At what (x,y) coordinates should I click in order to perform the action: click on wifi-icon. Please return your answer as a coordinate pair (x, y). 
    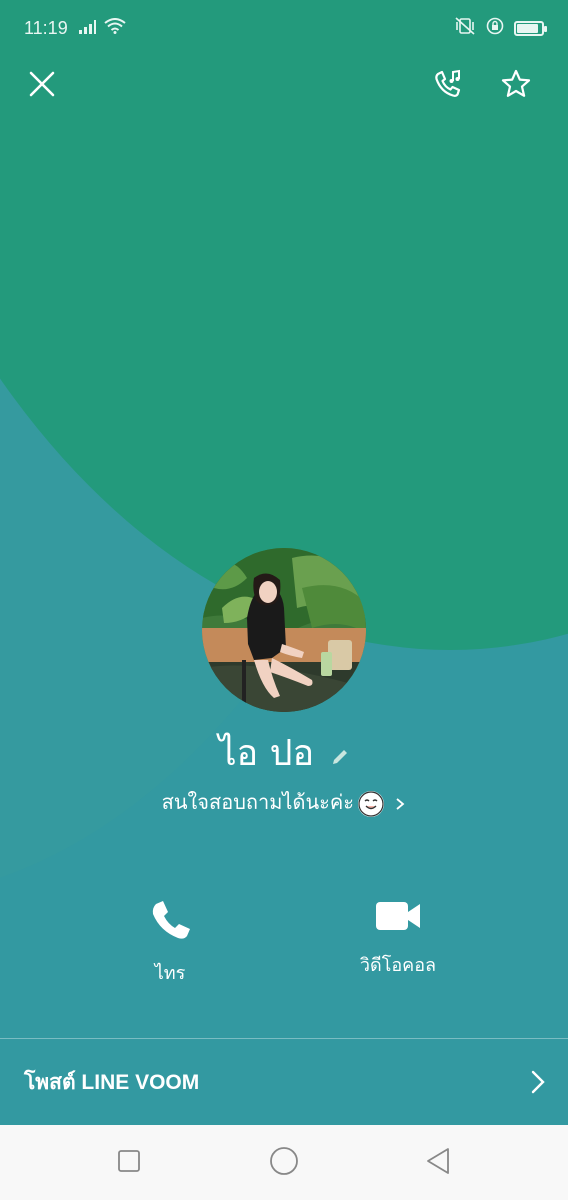
    Looking at the image, I should click on (115, 28).